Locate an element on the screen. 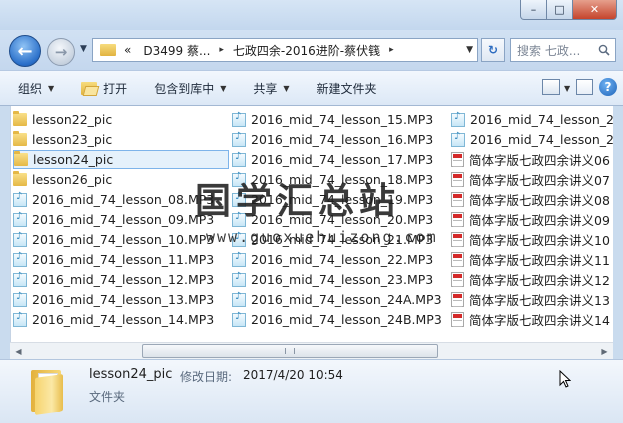  file-item: 2016_mid_74_lesson_24B.MP3 is located at coordinates (340, 319).